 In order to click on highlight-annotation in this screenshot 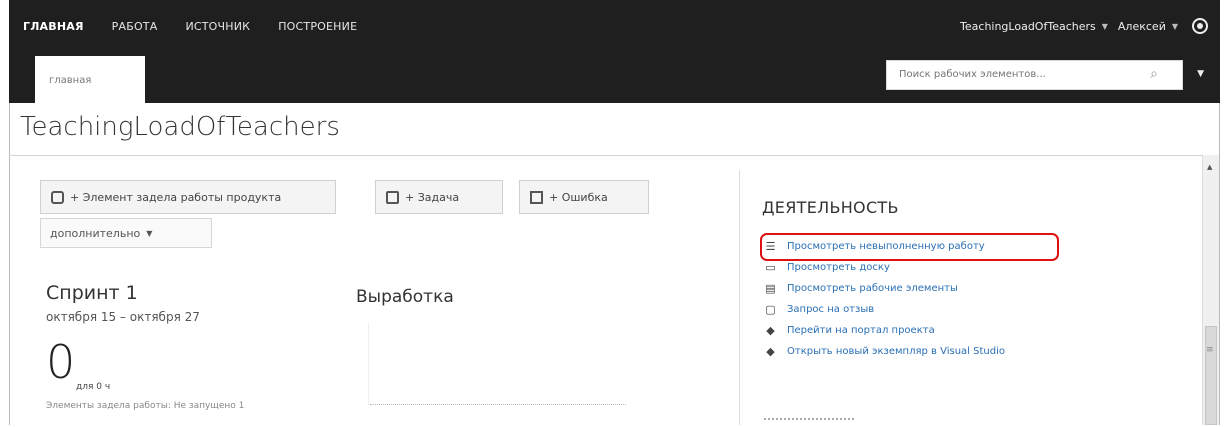, I will do `click(909, 247)`.